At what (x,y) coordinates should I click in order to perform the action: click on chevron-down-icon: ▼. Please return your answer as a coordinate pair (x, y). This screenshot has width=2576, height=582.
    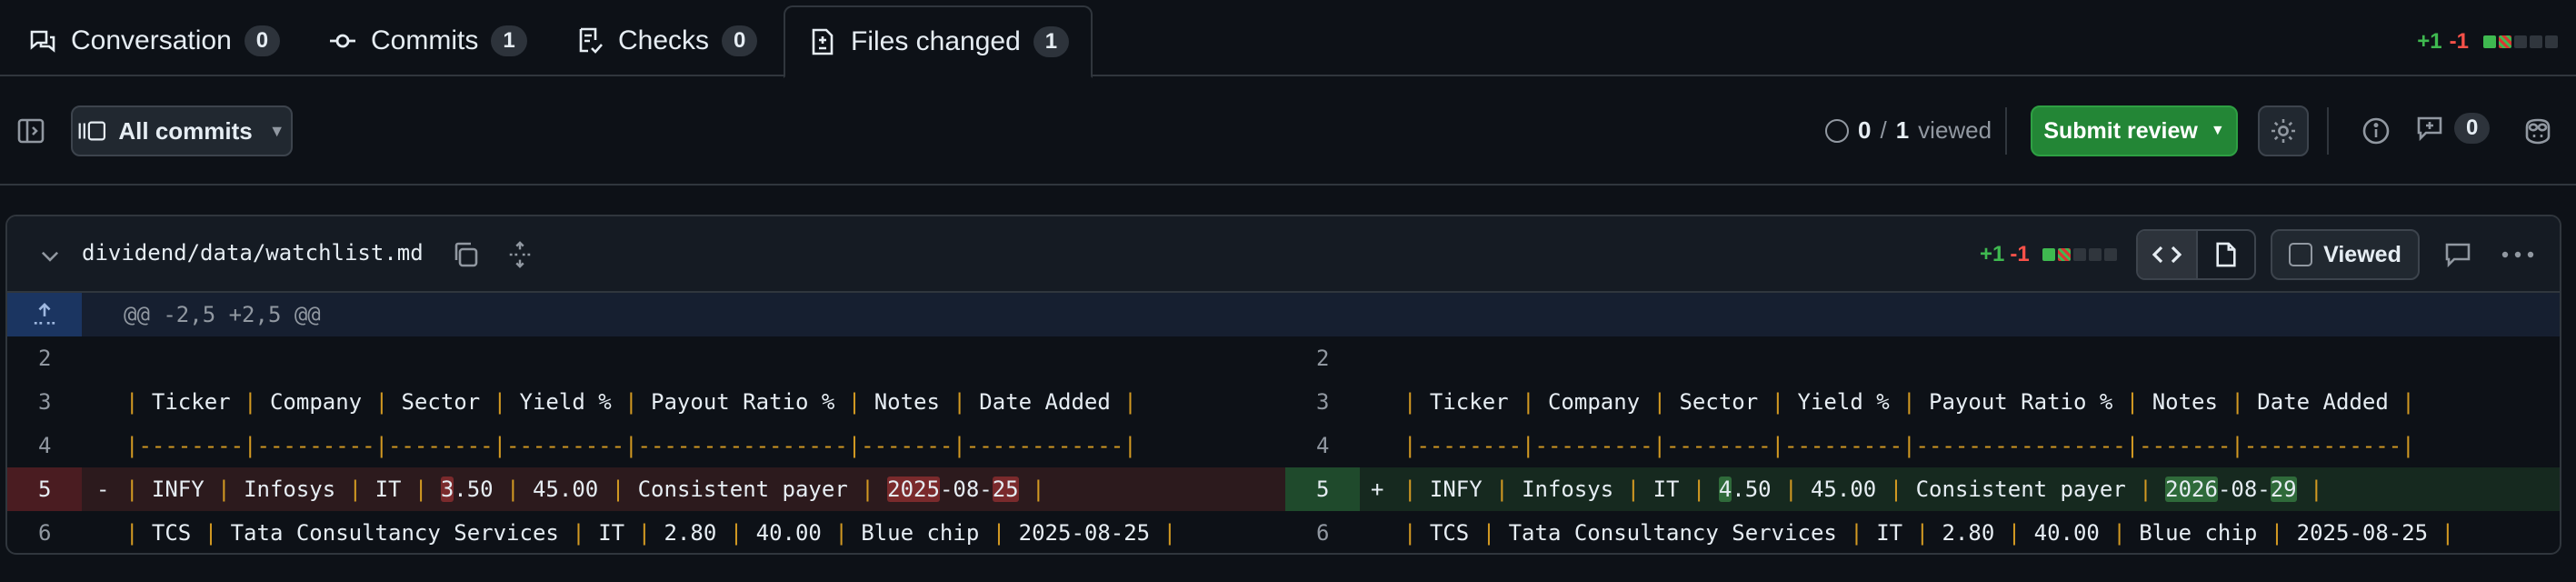
    Looking at the image, I should click on (2217, 130).